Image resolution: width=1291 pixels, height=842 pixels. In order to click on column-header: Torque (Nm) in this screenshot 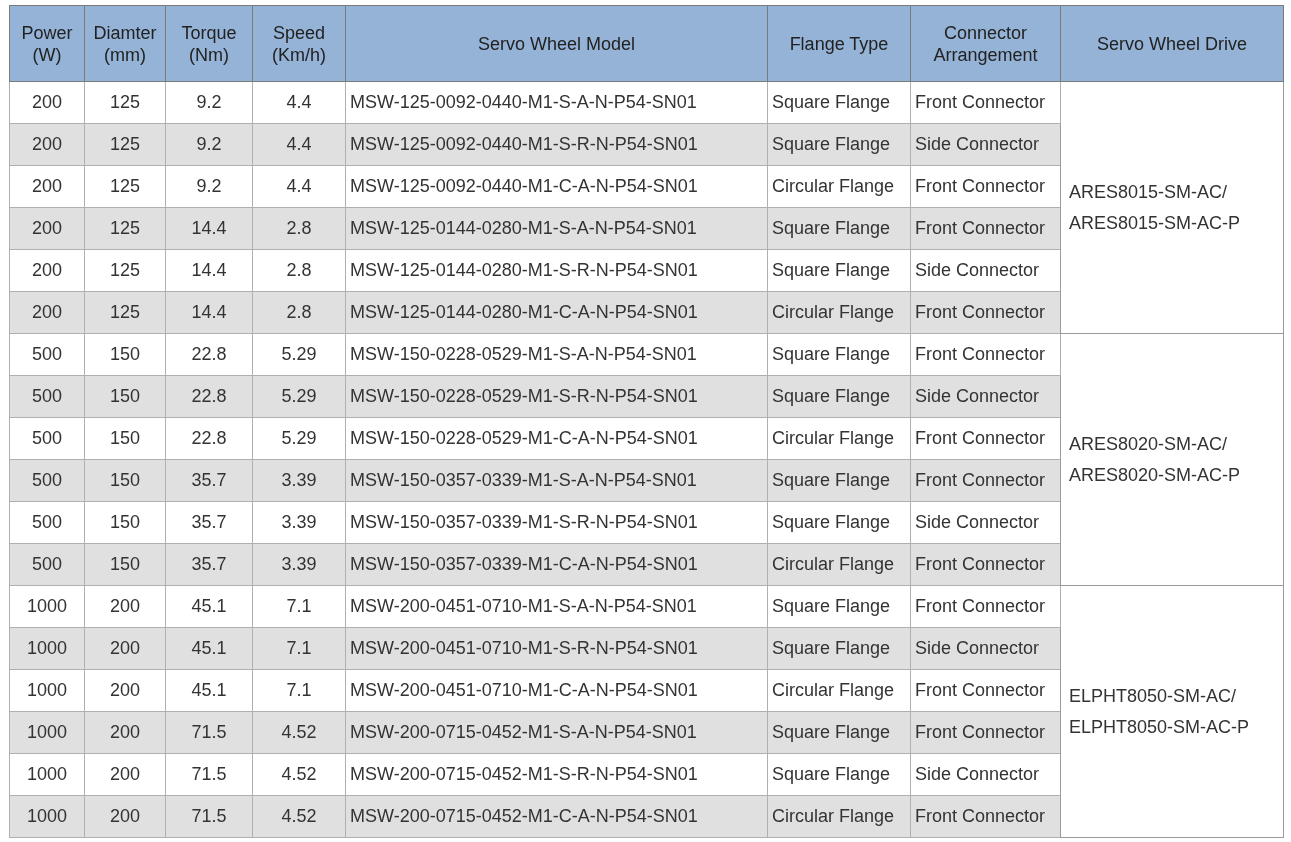, I will do `click(209, 43)`.